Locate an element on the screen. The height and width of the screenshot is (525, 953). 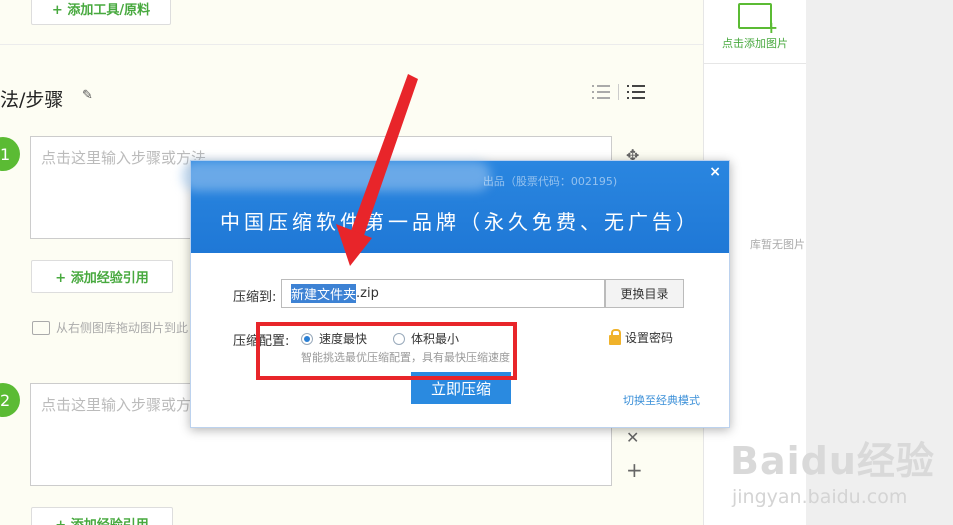
annotation-arrow is located at coordinates (377, 170).